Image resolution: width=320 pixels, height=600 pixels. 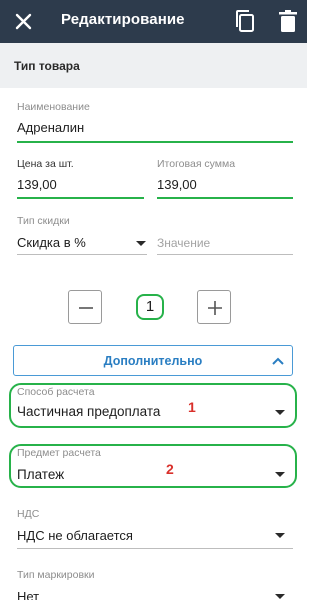 I want to click on discount-amount-underline, so click(x=225, y=254).